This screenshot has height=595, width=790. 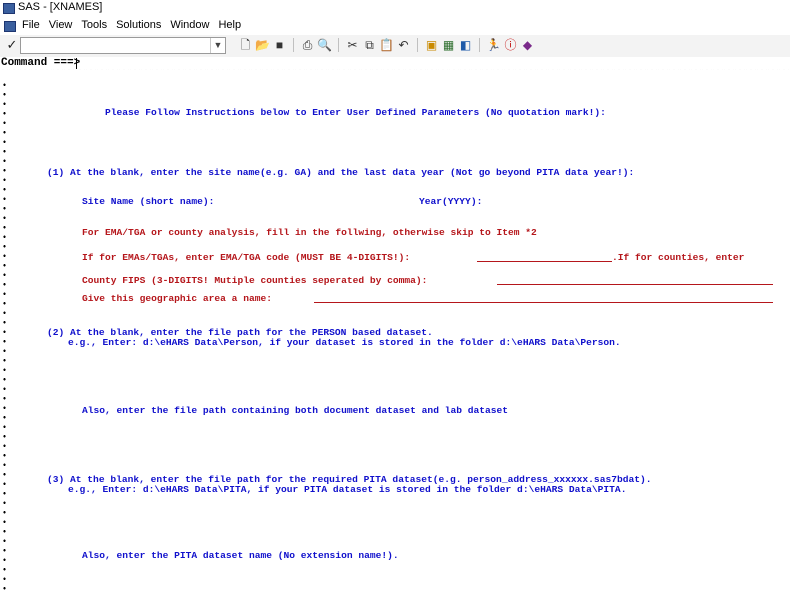 I want to click on geo-area-name-field, so click(x=543, y=302).